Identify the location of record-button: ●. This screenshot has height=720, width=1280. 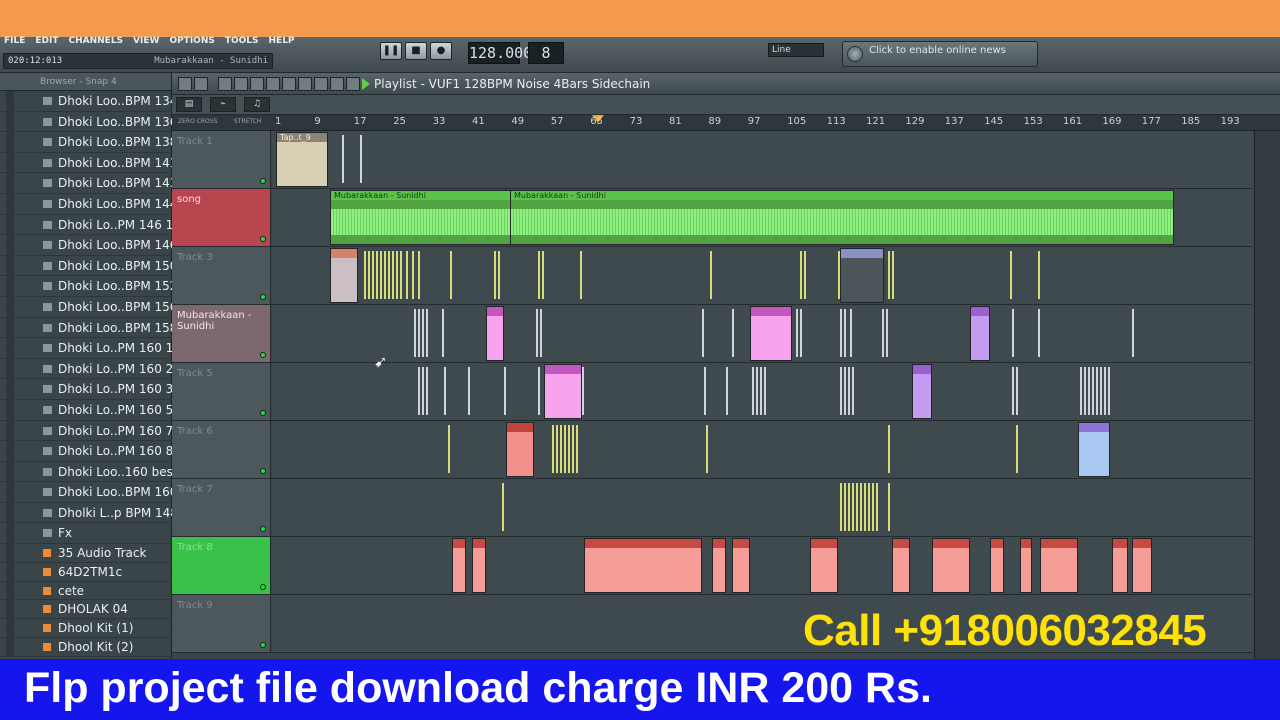
(441, 51).